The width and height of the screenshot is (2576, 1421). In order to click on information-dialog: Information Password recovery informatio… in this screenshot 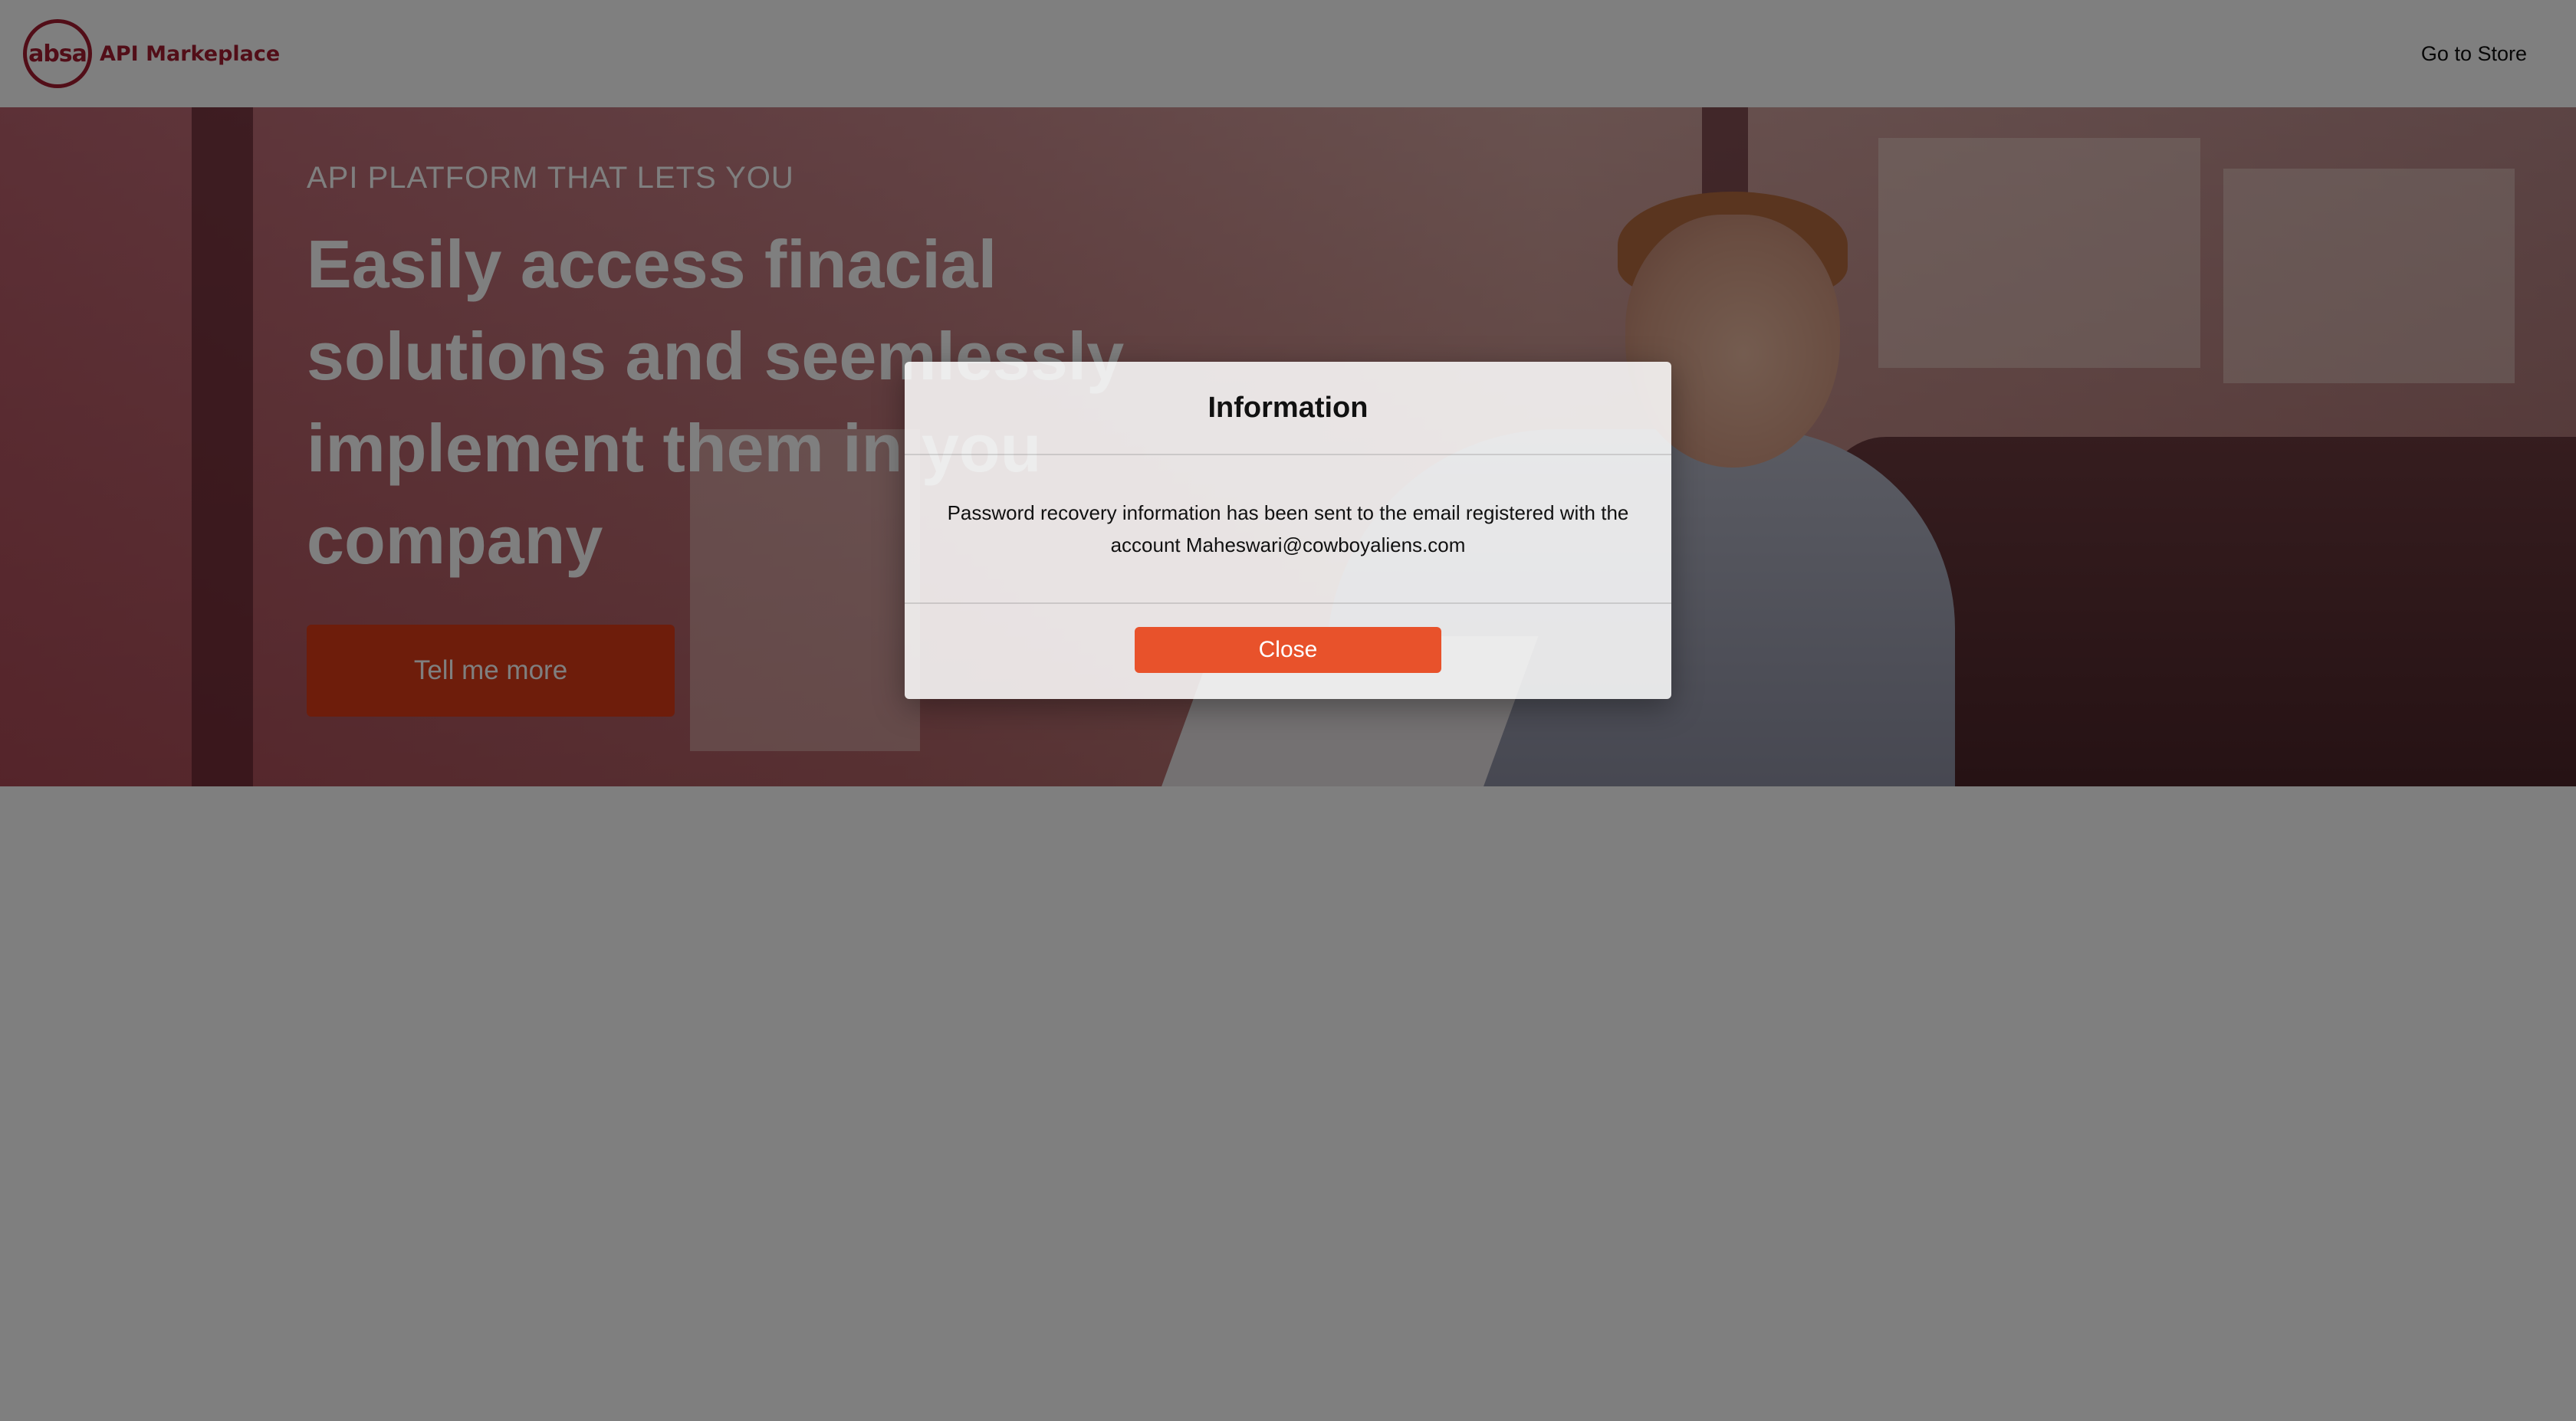, I will do `click(1288, 530)`.